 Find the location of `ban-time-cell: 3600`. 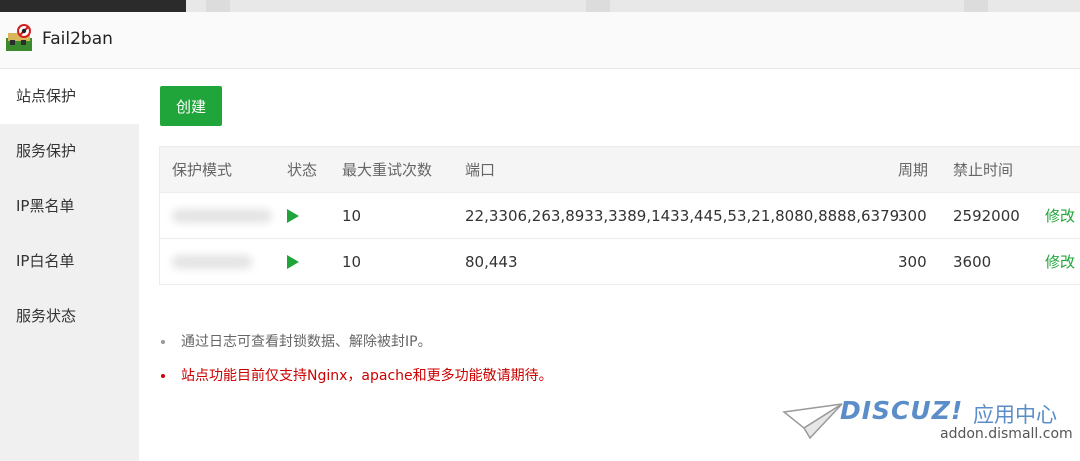

ban-time-cell: 3600 is located at coordinates (972, 262).